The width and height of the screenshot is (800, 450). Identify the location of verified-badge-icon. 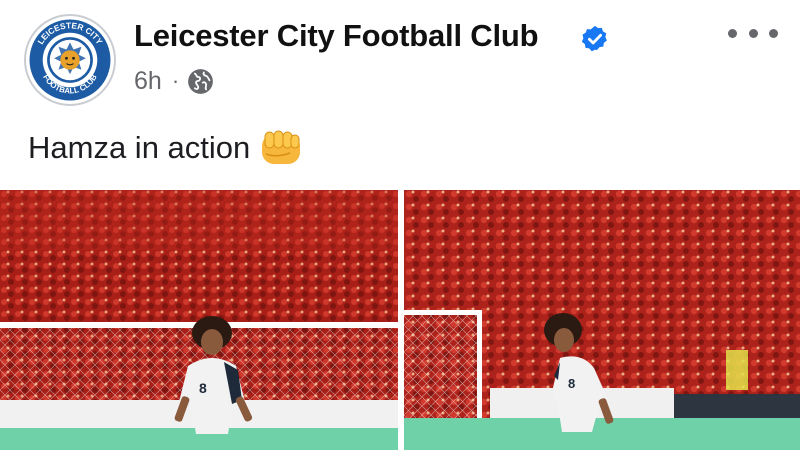
(594, 38).